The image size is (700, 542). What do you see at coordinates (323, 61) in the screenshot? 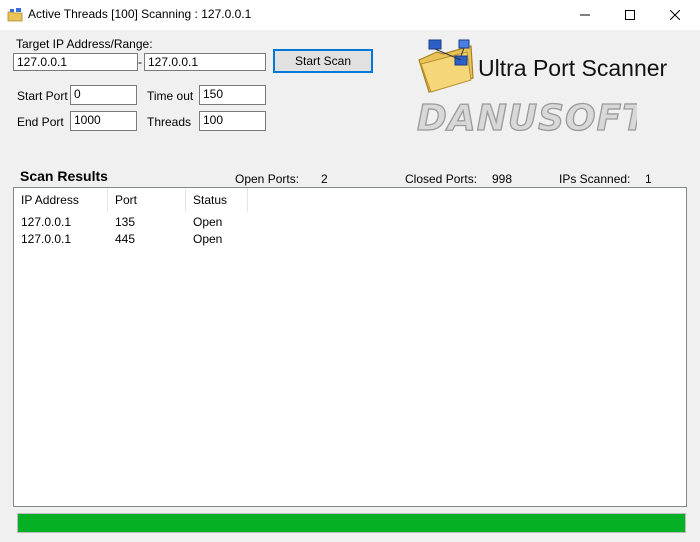
I see `start-scan-button: Start Scan` at bounding box center [323, 61].